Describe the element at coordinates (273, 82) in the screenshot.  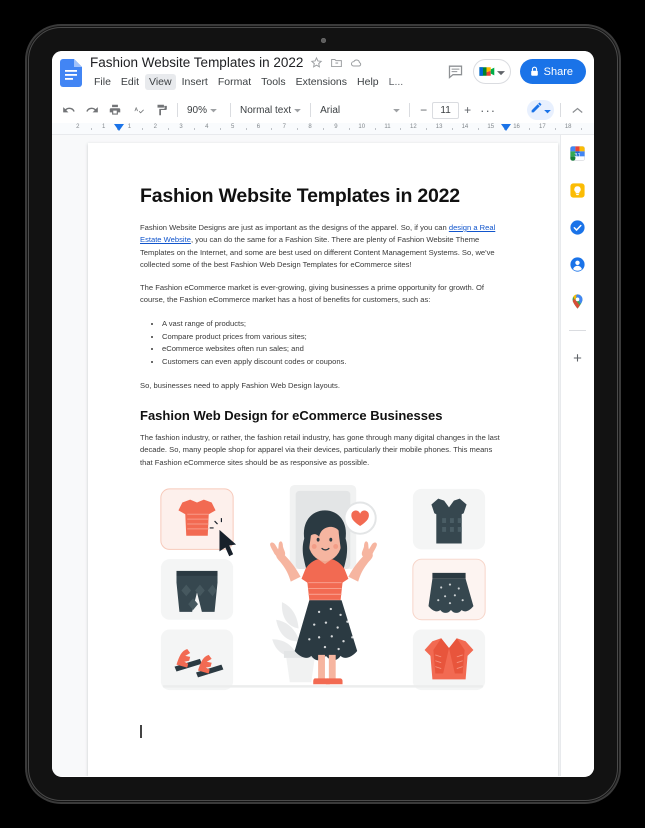
I see `menu-item-tools: Tools` at that location.